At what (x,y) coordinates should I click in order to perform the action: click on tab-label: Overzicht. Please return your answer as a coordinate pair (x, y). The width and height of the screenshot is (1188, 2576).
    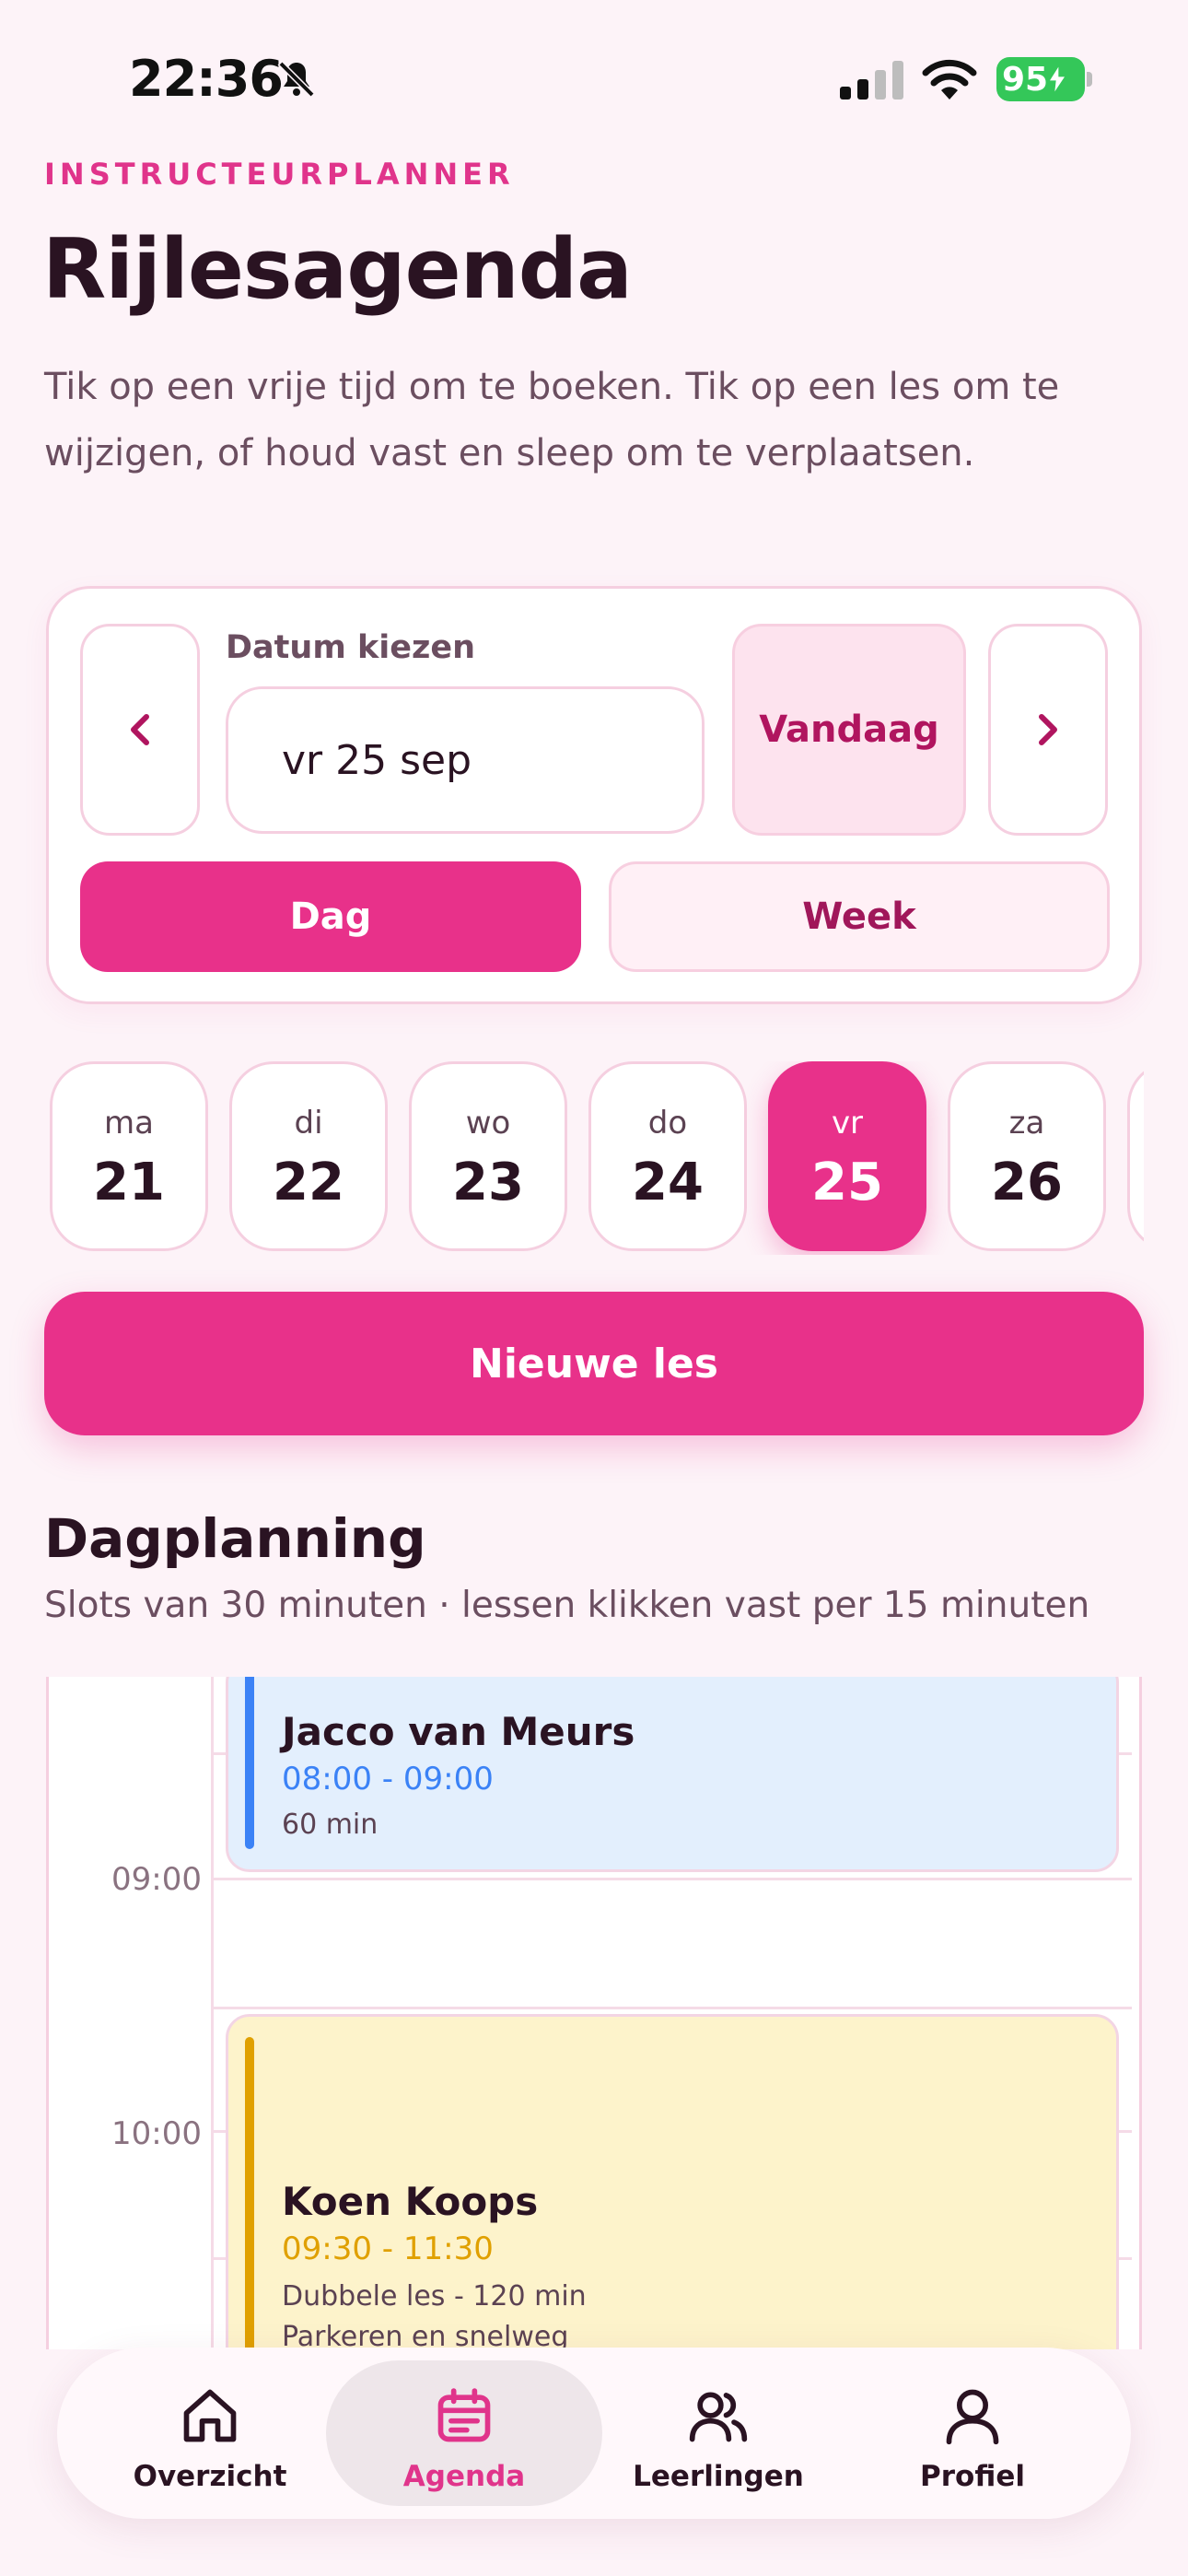
    Looking at the image, I should click on (210, 2476).